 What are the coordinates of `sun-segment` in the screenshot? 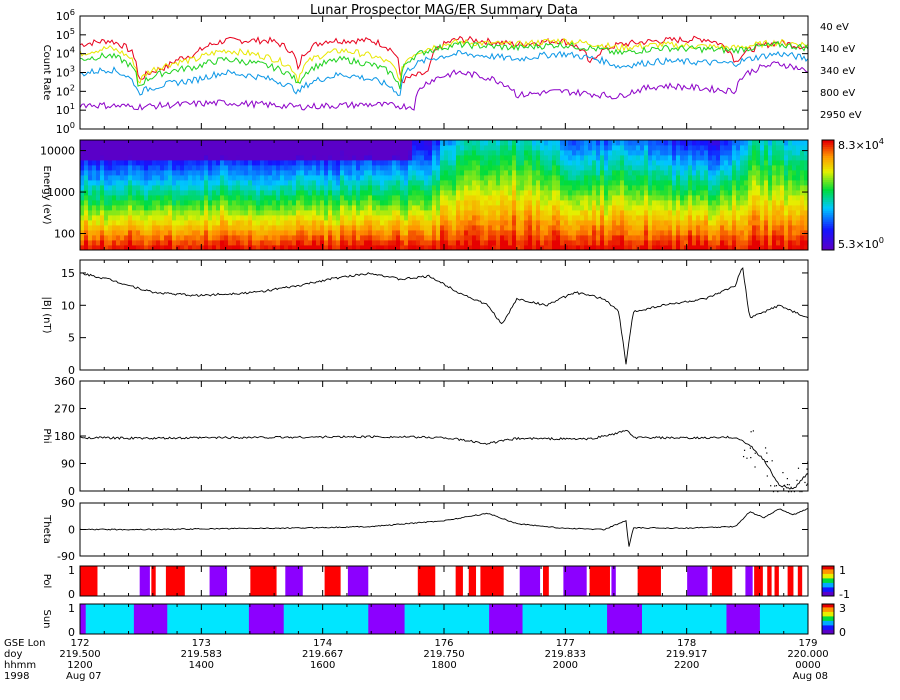 It's located at (150, 619).